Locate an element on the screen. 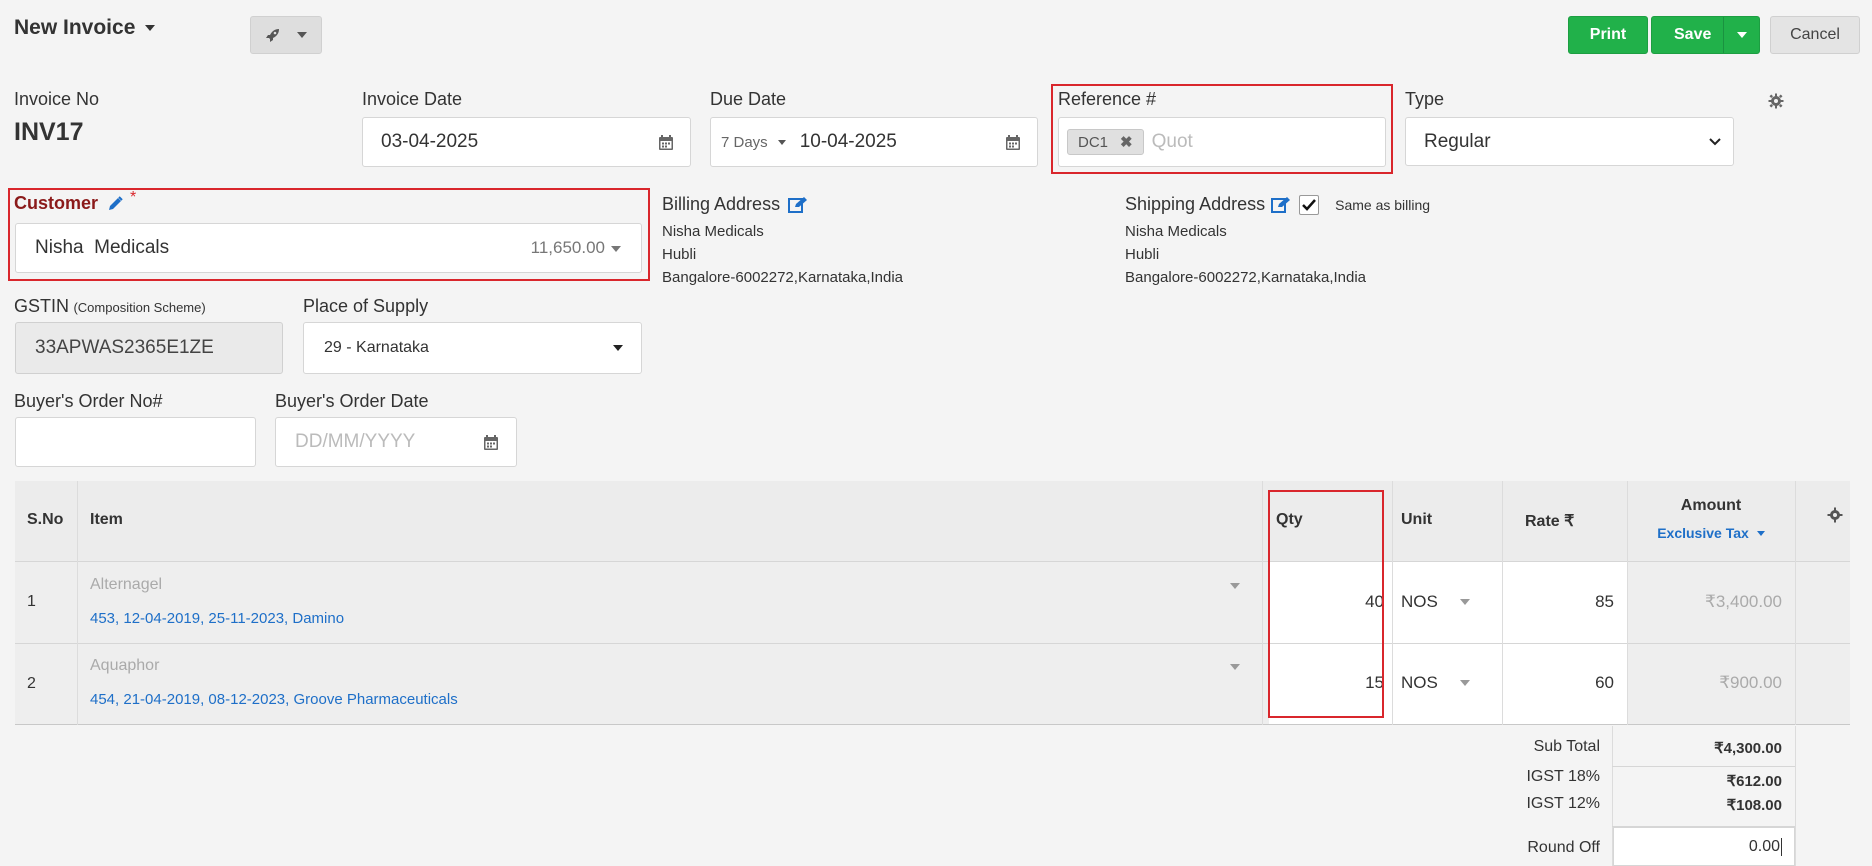 The width and height of the screenshot is (1872, 866). shipping-address-header: Shipping Address Same as billing is located at coordinates (1277, 204).